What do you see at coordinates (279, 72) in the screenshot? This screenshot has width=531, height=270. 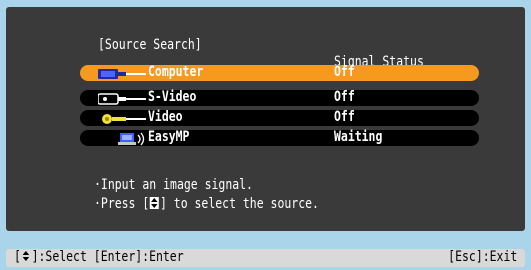 I see `source-row-computer: Computer Off` at bounding box center [279, 72].